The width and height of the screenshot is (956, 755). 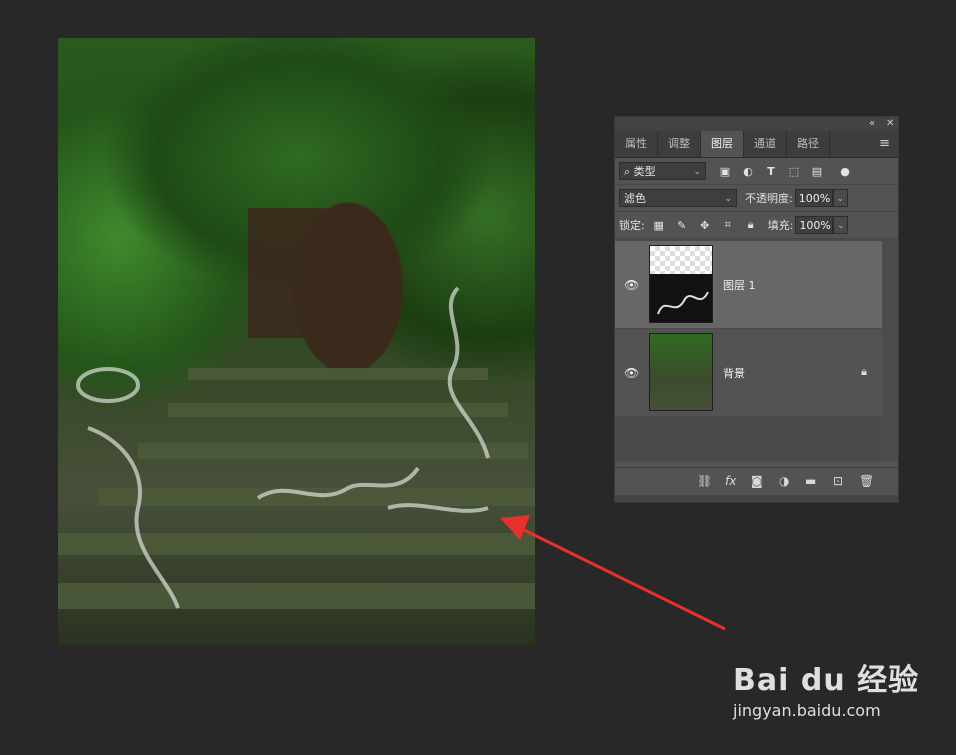 What do you see at coordinates (613, 573) in the screenshot?
I see `annotation-arrow` at bounding box center [613, 573].